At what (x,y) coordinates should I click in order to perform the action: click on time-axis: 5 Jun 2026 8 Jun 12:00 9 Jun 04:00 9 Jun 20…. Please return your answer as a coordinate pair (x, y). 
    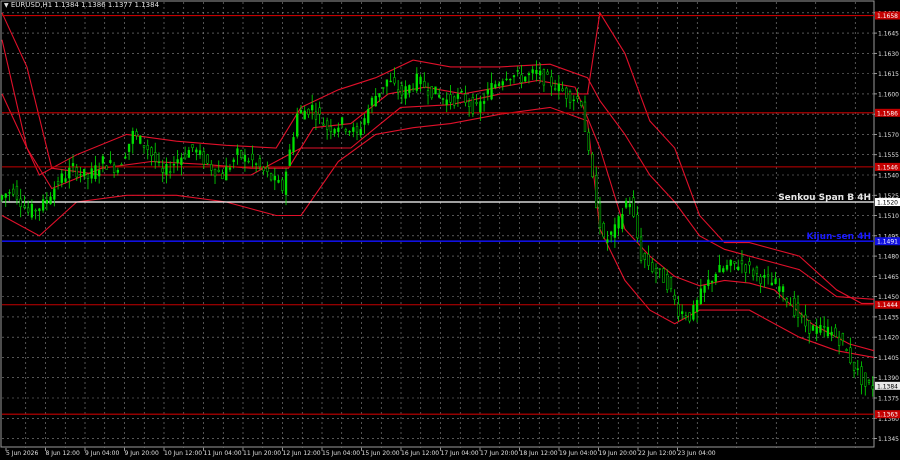
    Looking at the image, I should click on (360, 452).